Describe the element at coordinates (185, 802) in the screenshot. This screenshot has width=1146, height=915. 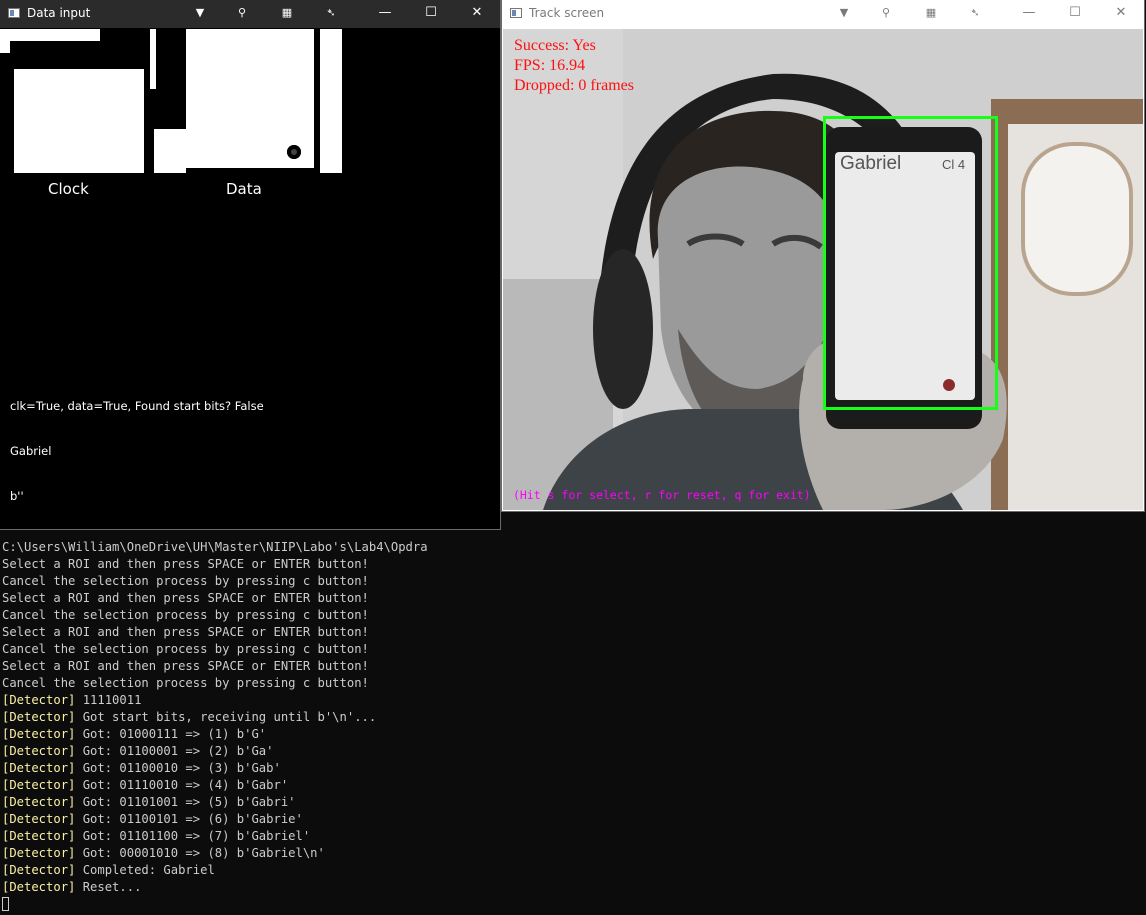
I see `console-line-text: Got: 01101001 => (5) b'Gabri'` at that location.